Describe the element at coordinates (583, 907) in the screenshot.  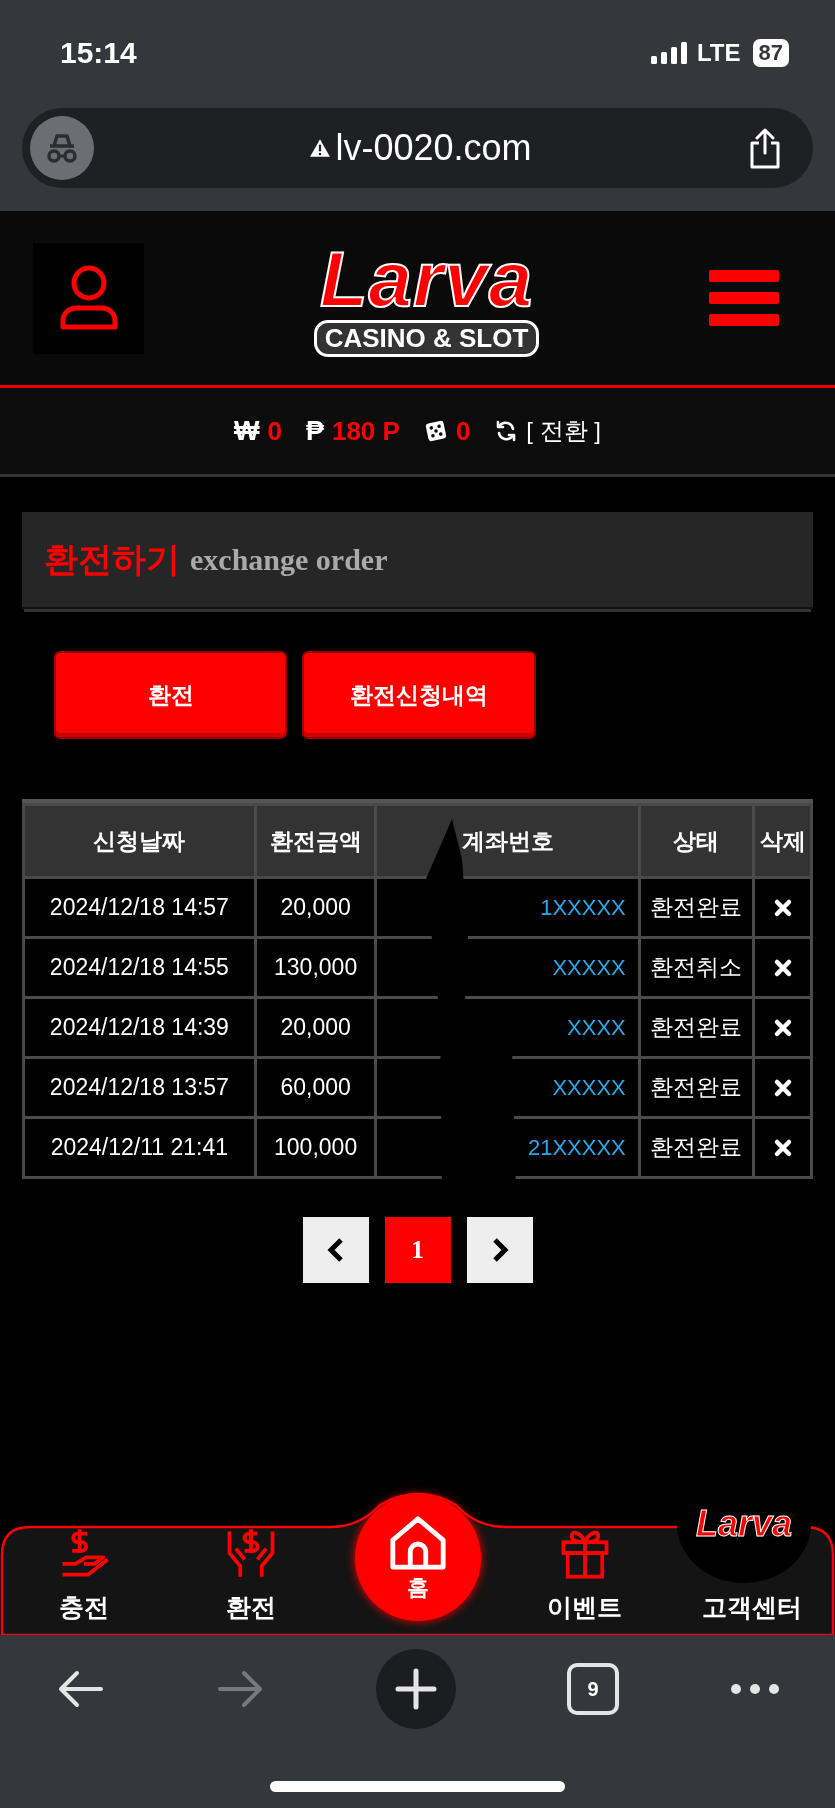
I see `account-link: 1XXXXX` at that location.